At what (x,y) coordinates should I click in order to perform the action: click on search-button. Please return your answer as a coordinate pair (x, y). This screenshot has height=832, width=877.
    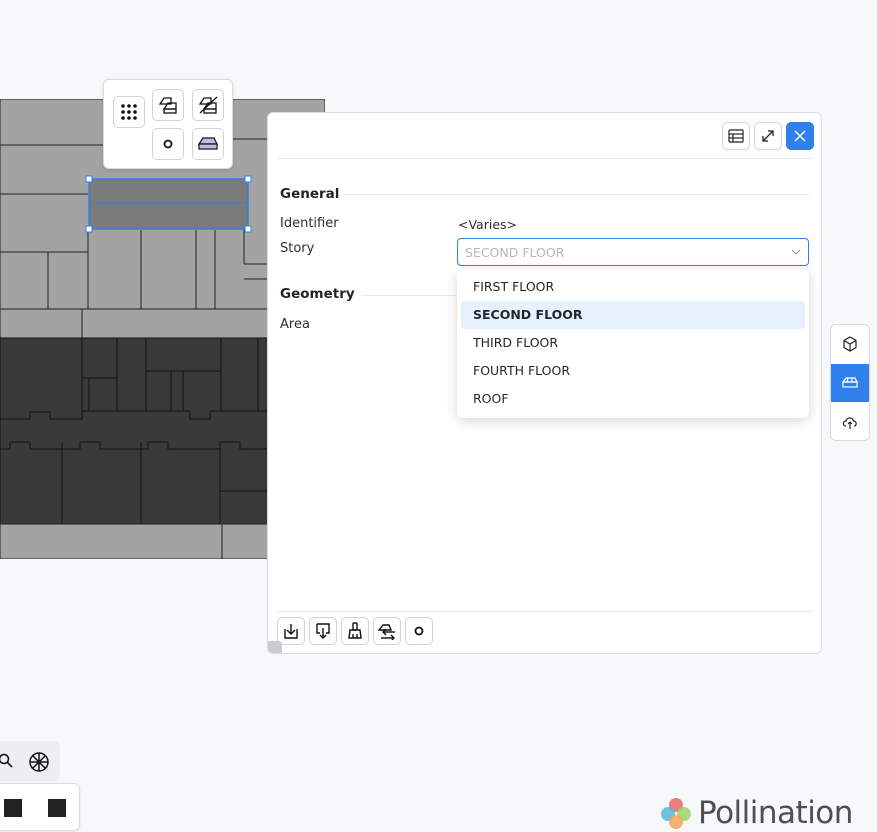
    Looking at the image, I should click on (8, 761).